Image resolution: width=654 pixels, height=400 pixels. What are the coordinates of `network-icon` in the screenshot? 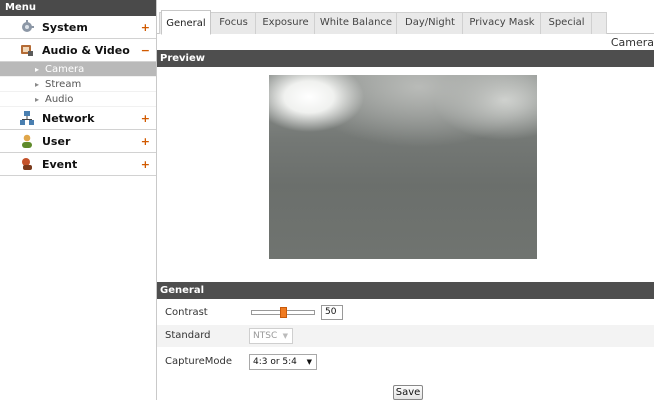 It's located at (27, 118).